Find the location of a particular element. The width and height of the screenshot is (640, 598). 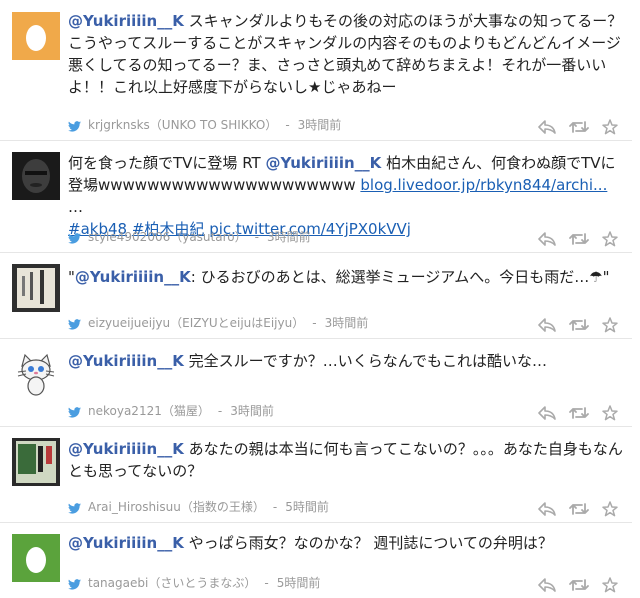

user-display-name: （さいとうまなぶ） is located at coordinates (202, 583).